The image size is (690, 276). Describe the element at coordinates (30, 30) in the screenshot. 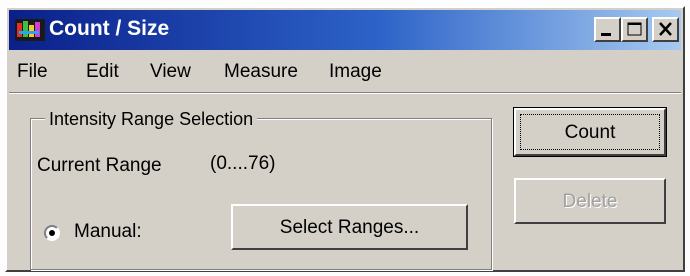

I see `multicolor-app-icon` at that location.